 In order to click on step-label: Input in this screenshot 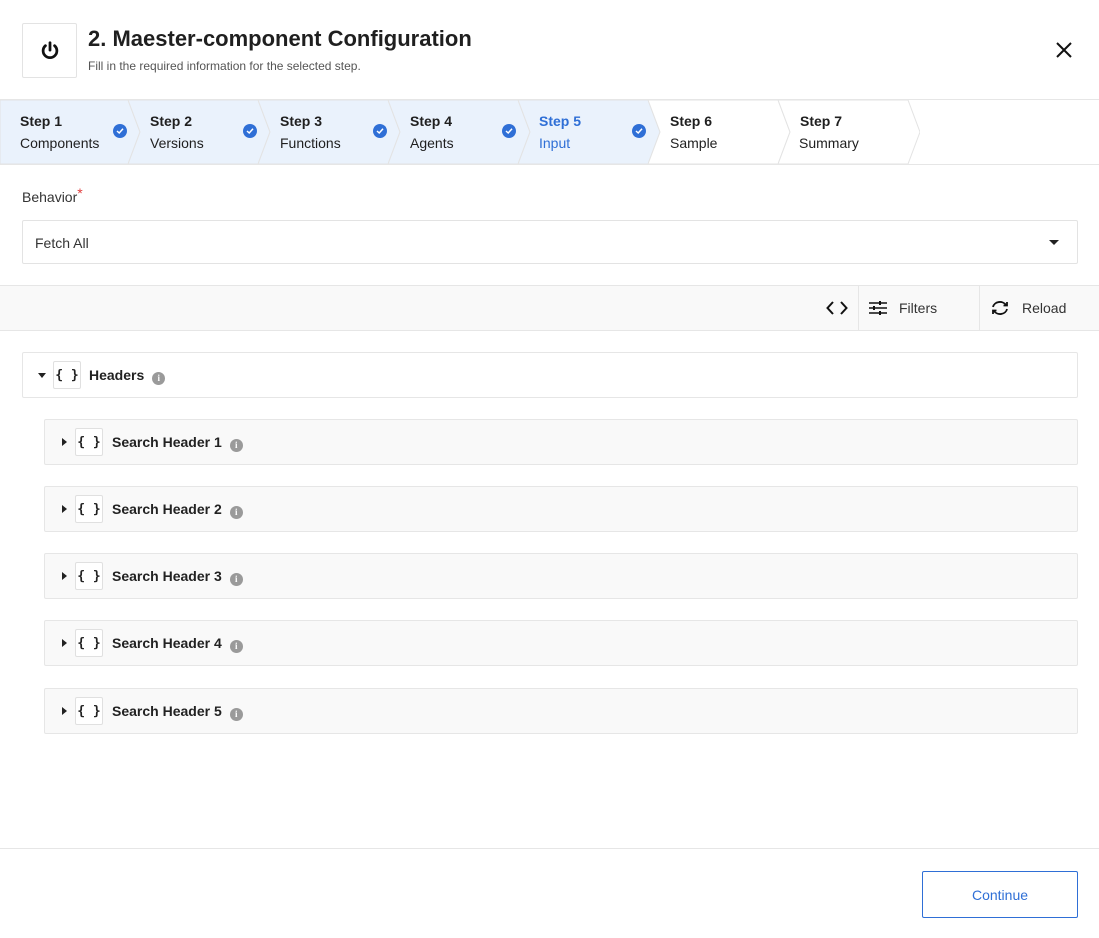, I will do `click(555, 143)`.